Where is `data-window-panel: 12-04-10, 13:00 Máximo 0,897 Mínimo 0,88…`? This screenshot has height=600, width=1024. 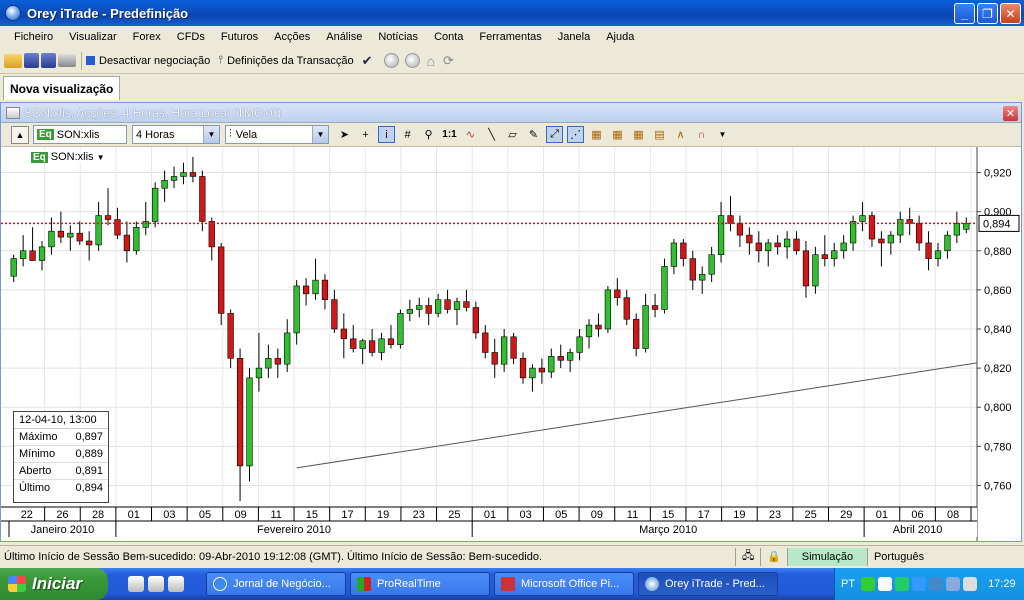 data-window-panel: 12-04-10, 13:00 Máximo 0,897 Mínimo 0,88… is located at coordinates (61, 457).